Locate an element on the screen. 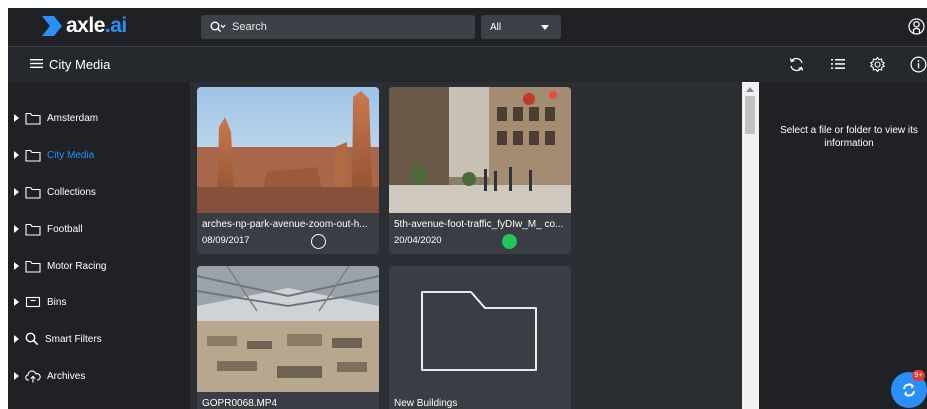 This screenshot has height=409, width=927. logo-chevron-icon is located at coordinates (52, 26).